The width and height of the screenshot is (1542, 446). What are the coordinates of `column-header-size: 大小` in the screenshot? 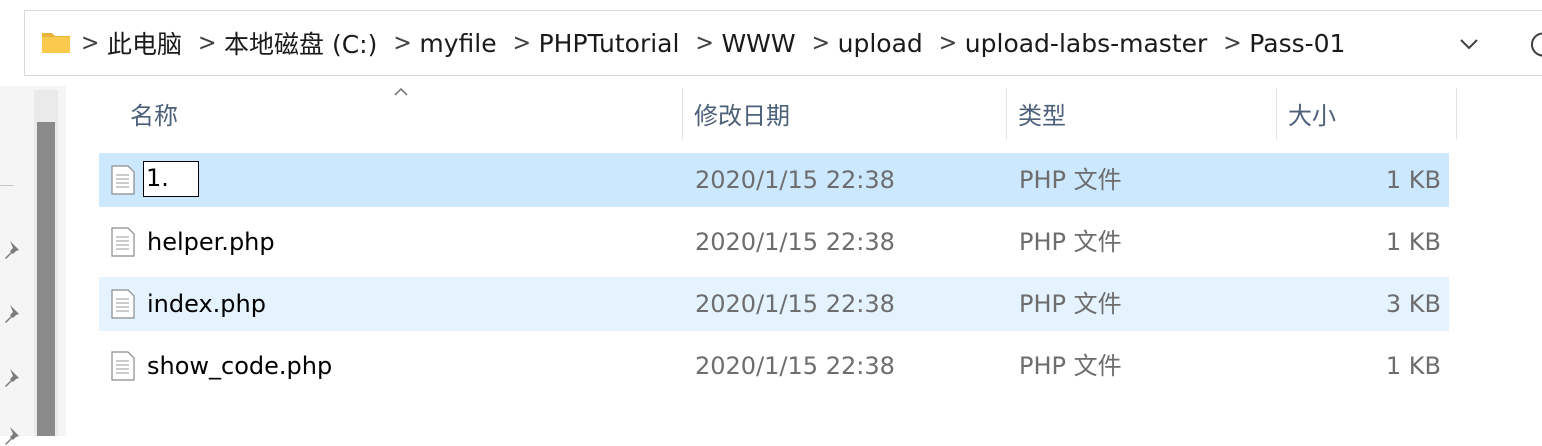 It's located at (1367, 117).